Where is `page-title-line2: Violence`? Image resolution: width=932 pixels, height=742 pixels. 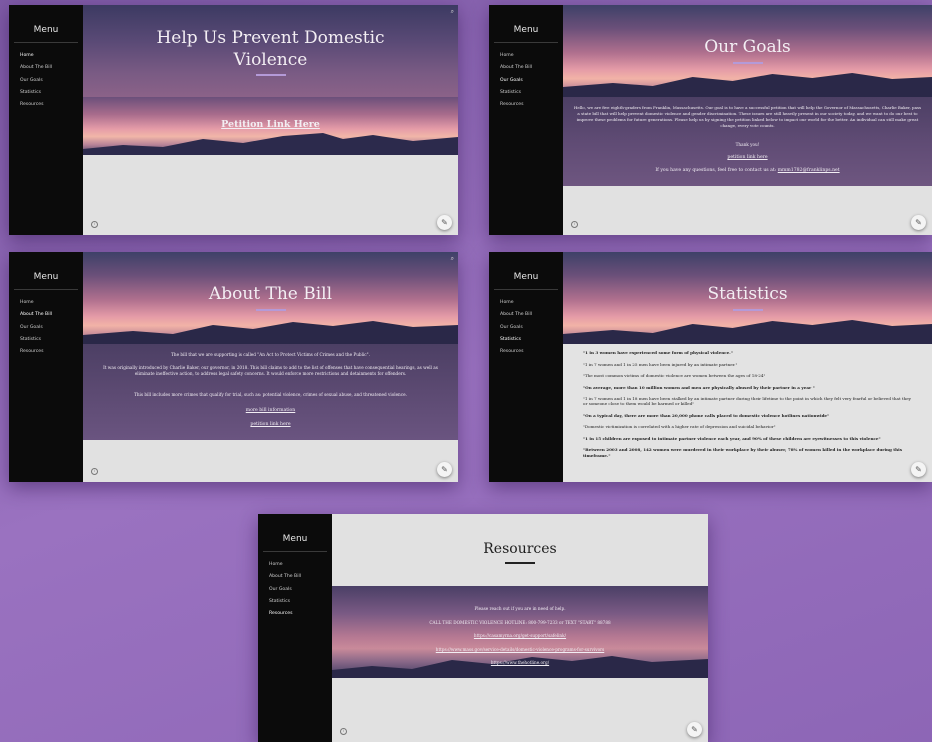
page-title-line2: Violence is located at coordinates (270, 60).